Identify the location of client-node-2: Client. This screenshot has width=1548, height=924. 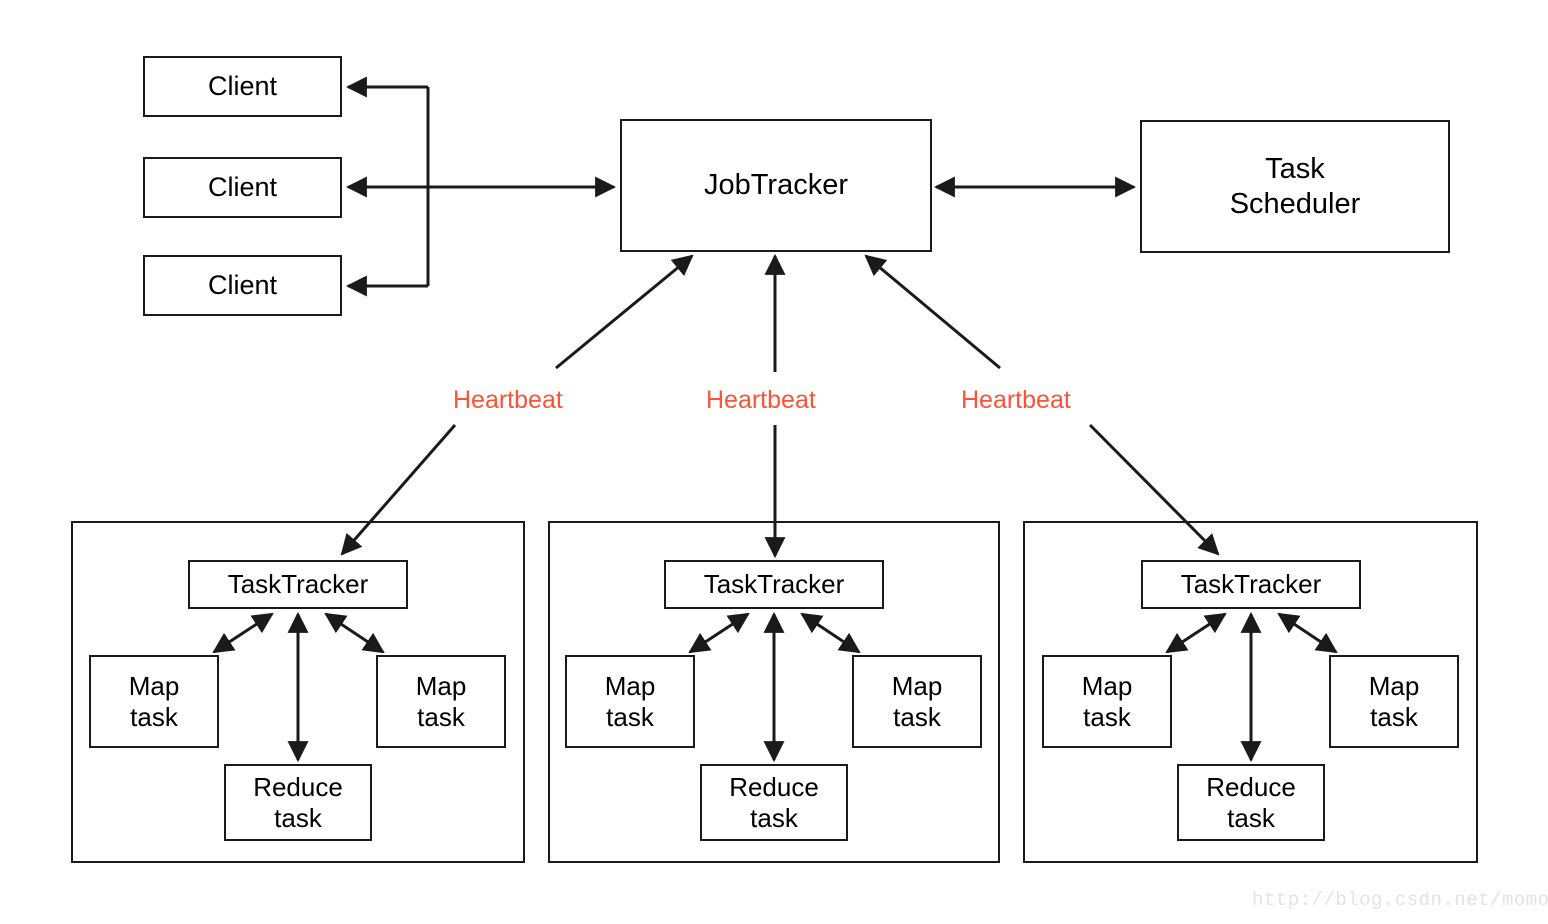
(242, 187).